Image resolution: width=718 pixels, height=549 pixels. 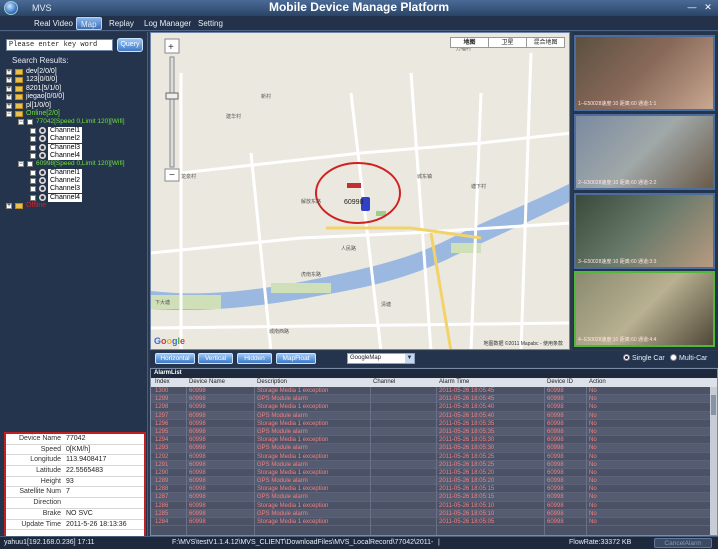 I want to click on alarm-cell: 2011-05-26 18:05:30, so click(x=467, y=448).